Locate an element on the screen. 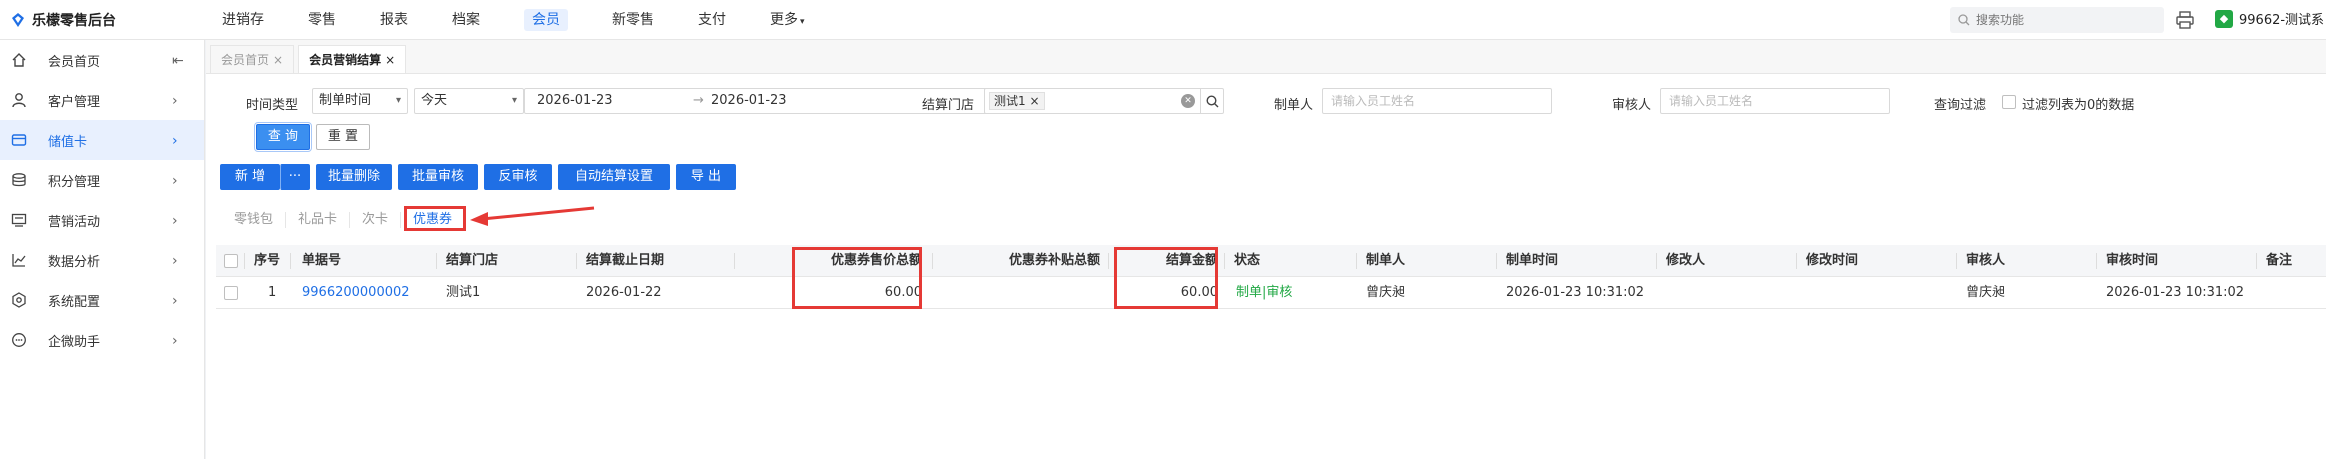 The width and height of the screenshot is (2326, 459). nav-reports: 报表 is located at coordinates (394, 20).